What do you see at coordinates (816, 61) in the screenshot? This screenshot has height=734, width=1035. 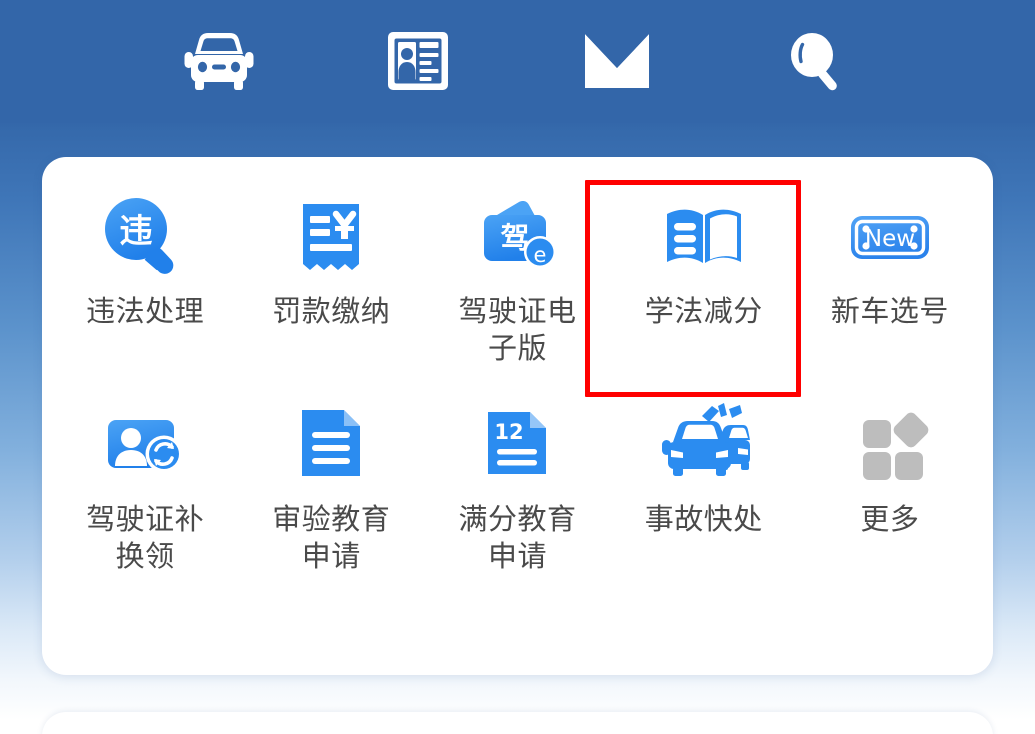 I see `search-icon` at bounding box center [816, 61].